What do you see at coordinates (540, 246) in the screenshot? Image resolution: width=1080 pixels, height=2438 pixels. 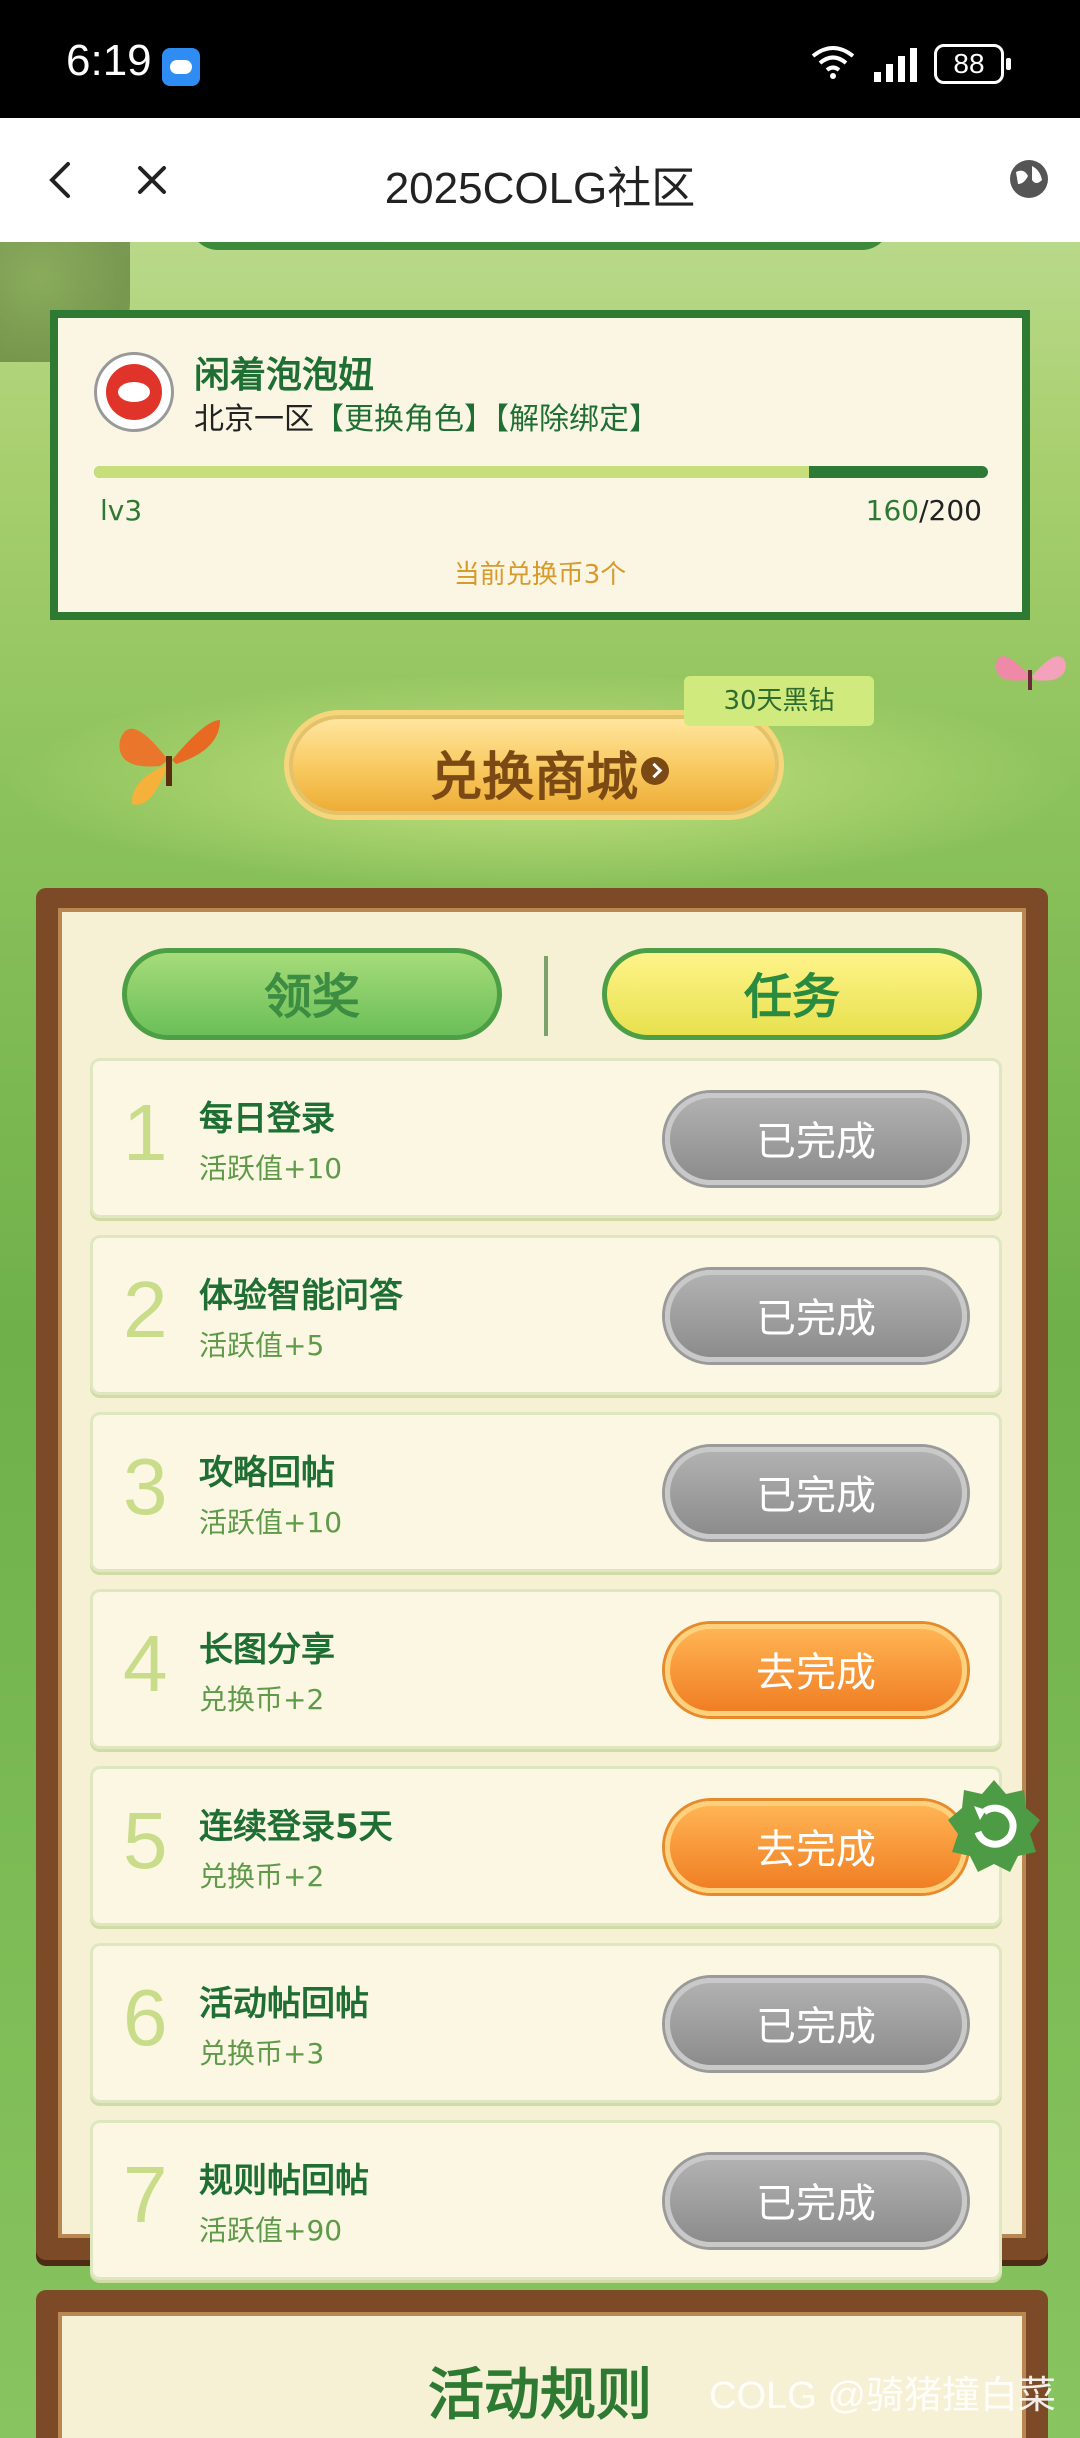 I see `banner-decoration` at bounding box center [540, 246].